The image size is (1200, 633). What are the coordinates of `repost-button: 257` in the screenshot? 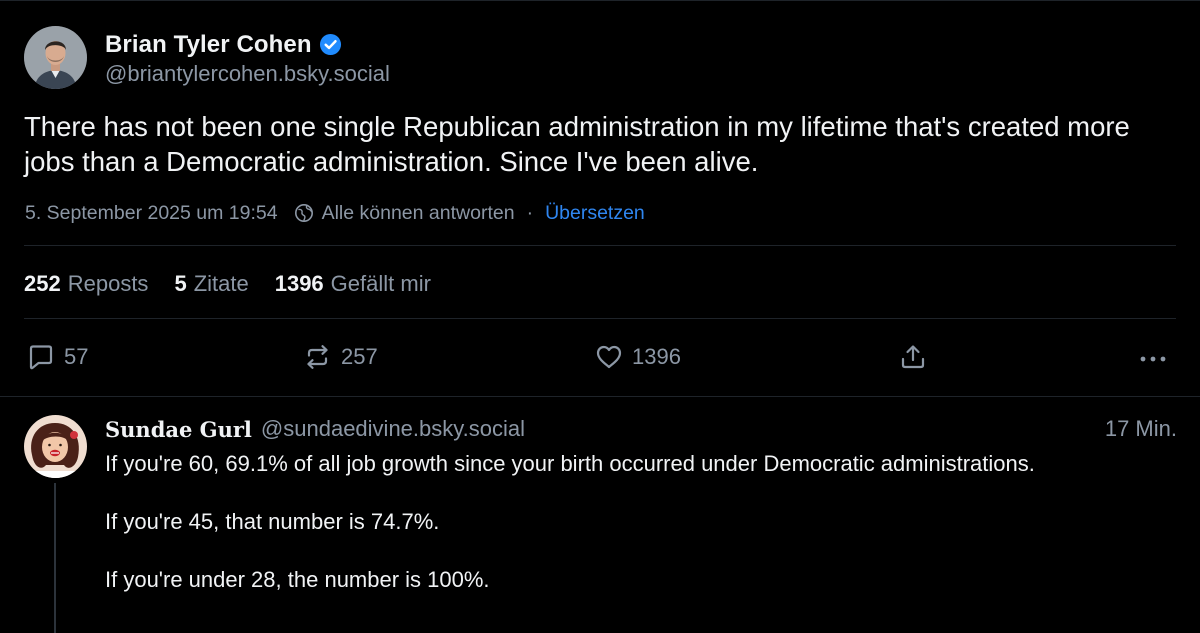 It's located at (340, 357).